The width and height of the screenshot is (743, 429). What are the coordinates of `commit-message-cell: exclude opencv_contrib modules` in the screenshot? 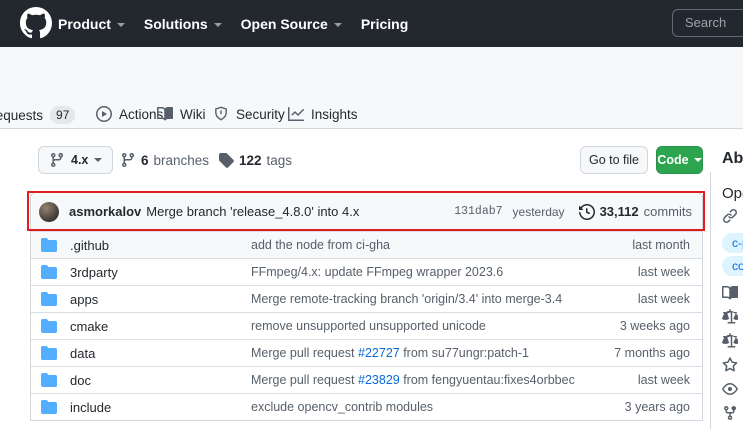 It's located at (434, 407).